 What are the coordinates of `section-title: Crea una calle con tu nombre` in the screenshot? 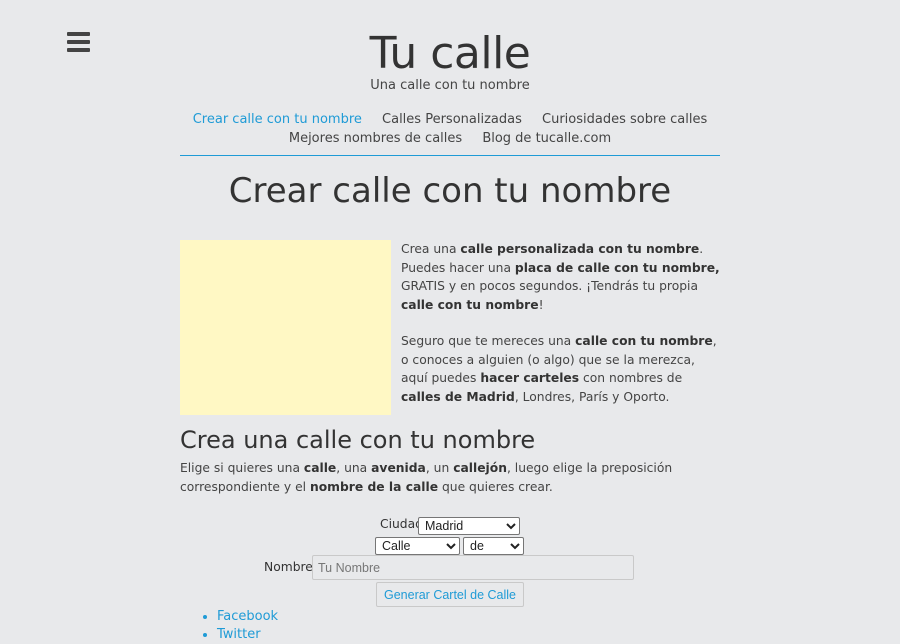 It's located at (358, 440).